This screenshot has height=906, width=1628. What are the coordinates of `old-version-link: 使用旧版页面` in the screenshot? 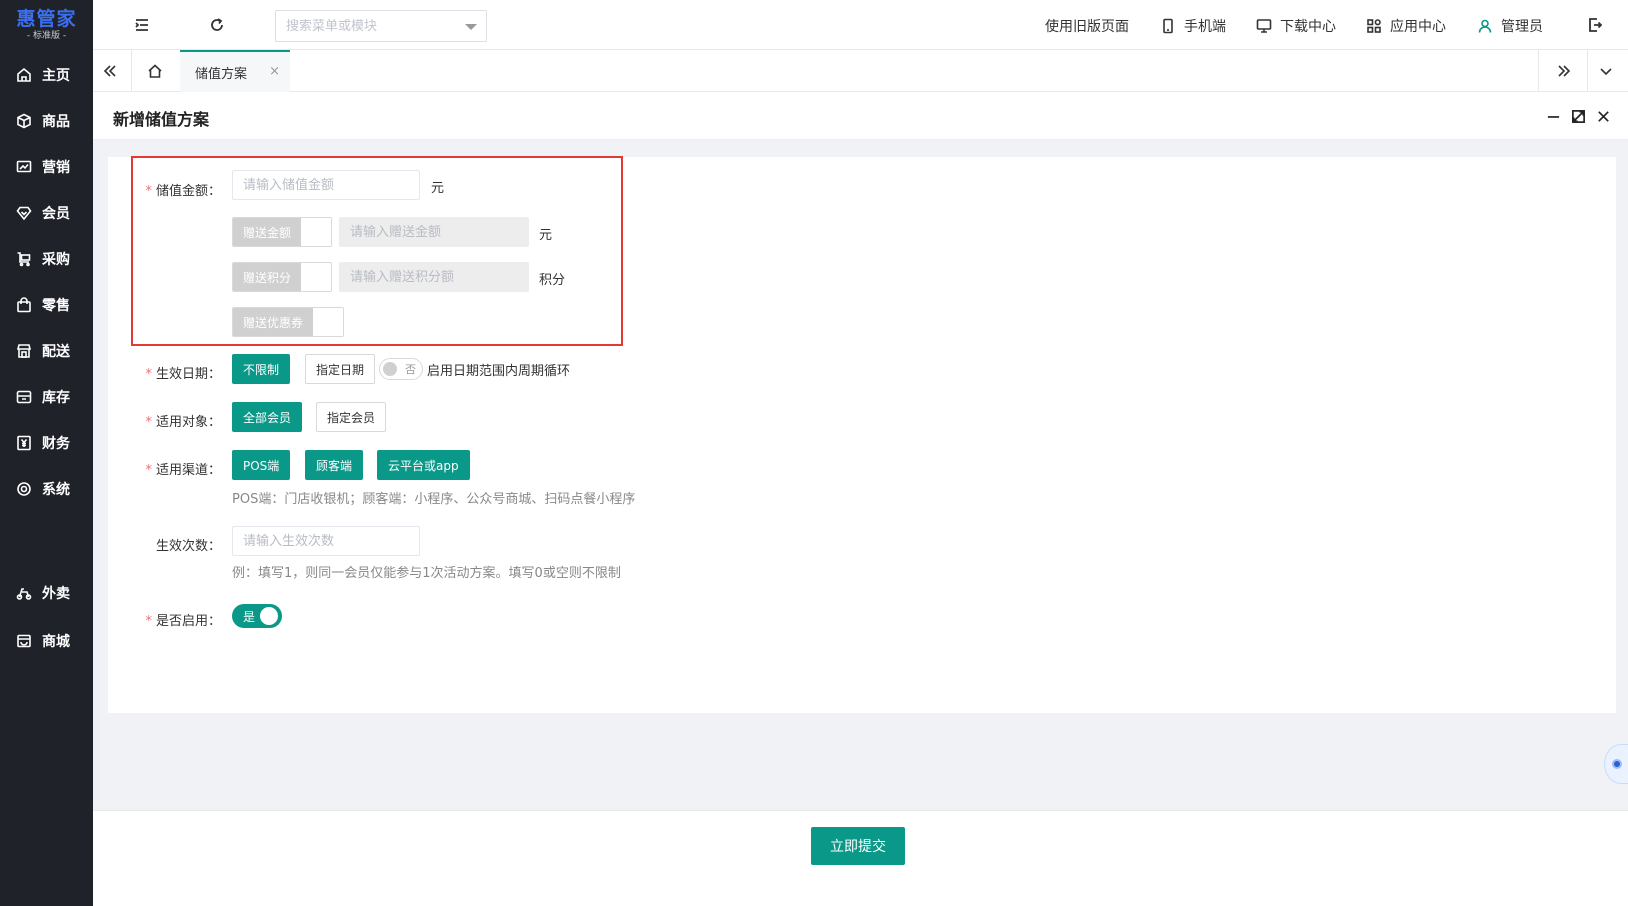 It's located at (1087, 26).